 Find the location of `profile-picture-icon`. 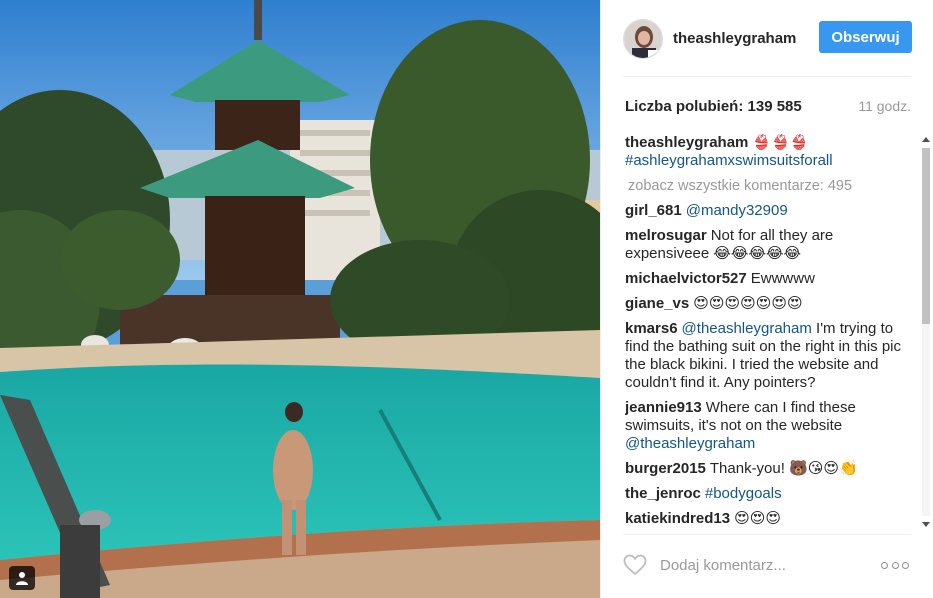

profile-picture-icon is located at coordinates (643, 38).